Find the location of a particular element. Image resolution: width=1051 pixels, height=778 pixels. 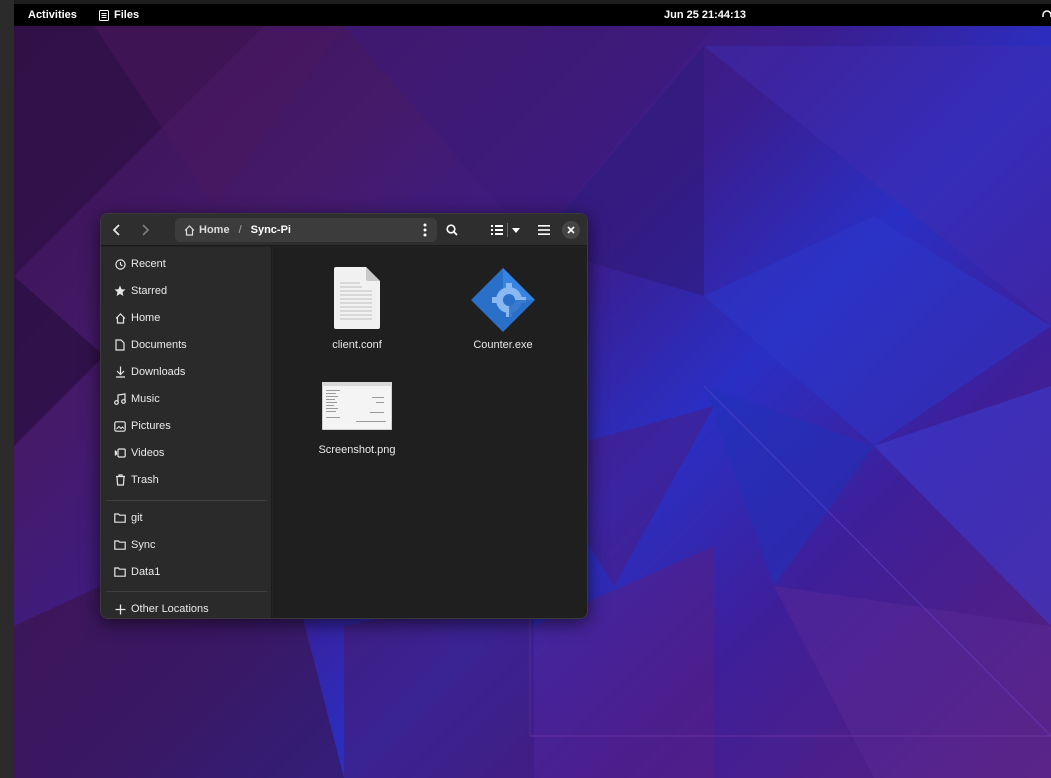

sidebar-item-music: Music is located at coordinates (186, 399).